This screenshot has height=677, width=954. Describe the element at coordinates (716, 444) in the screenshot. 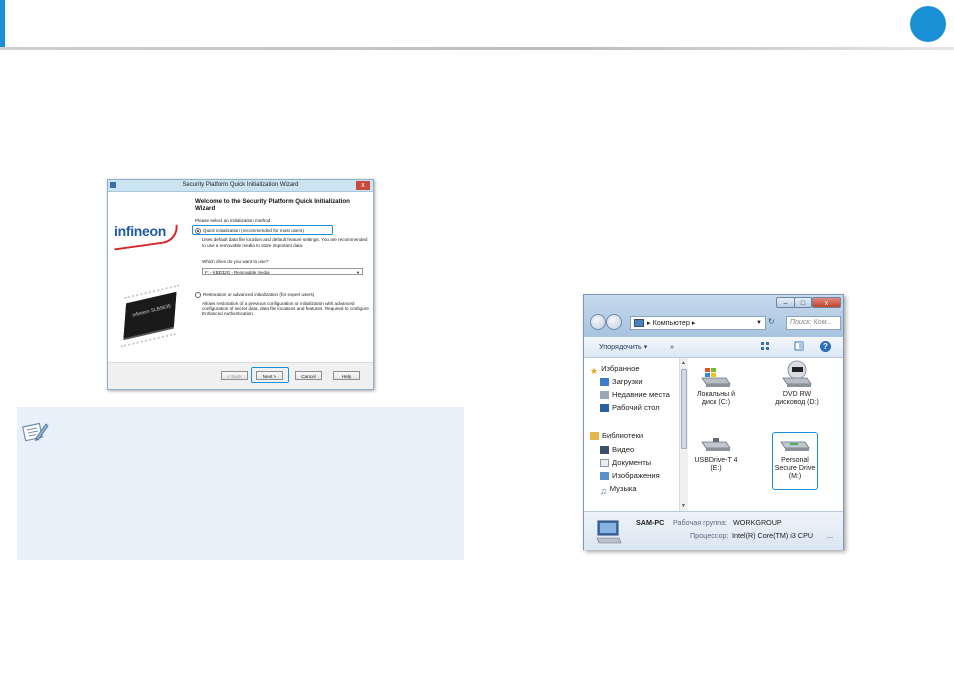

I see `usb-drive-icon` at that location.